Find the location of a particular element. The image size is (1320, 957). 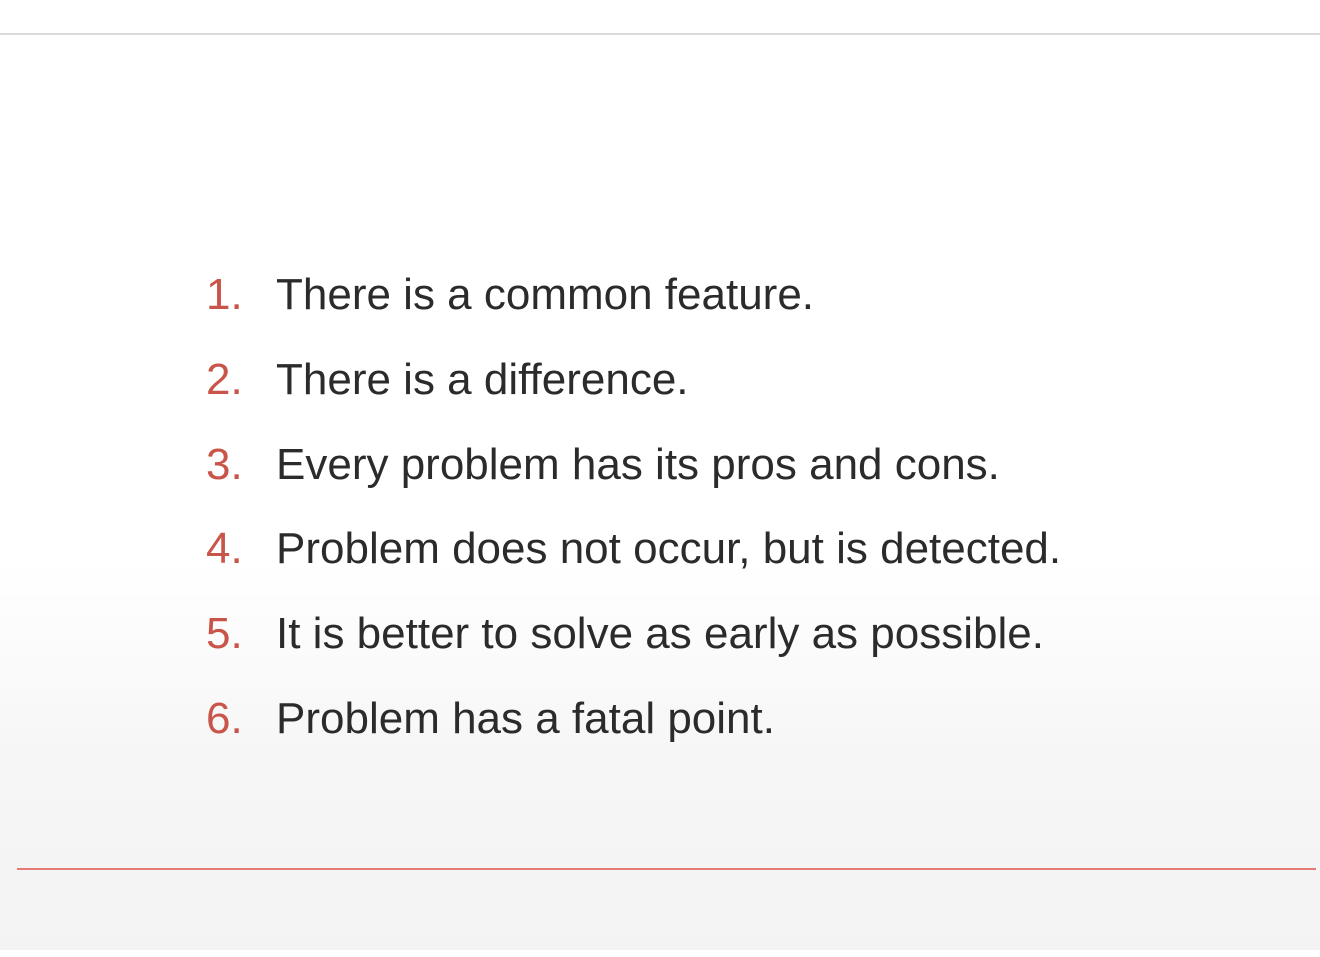

item-text: Problem does not occur, but is detected. is located at coordinates (669, 549).